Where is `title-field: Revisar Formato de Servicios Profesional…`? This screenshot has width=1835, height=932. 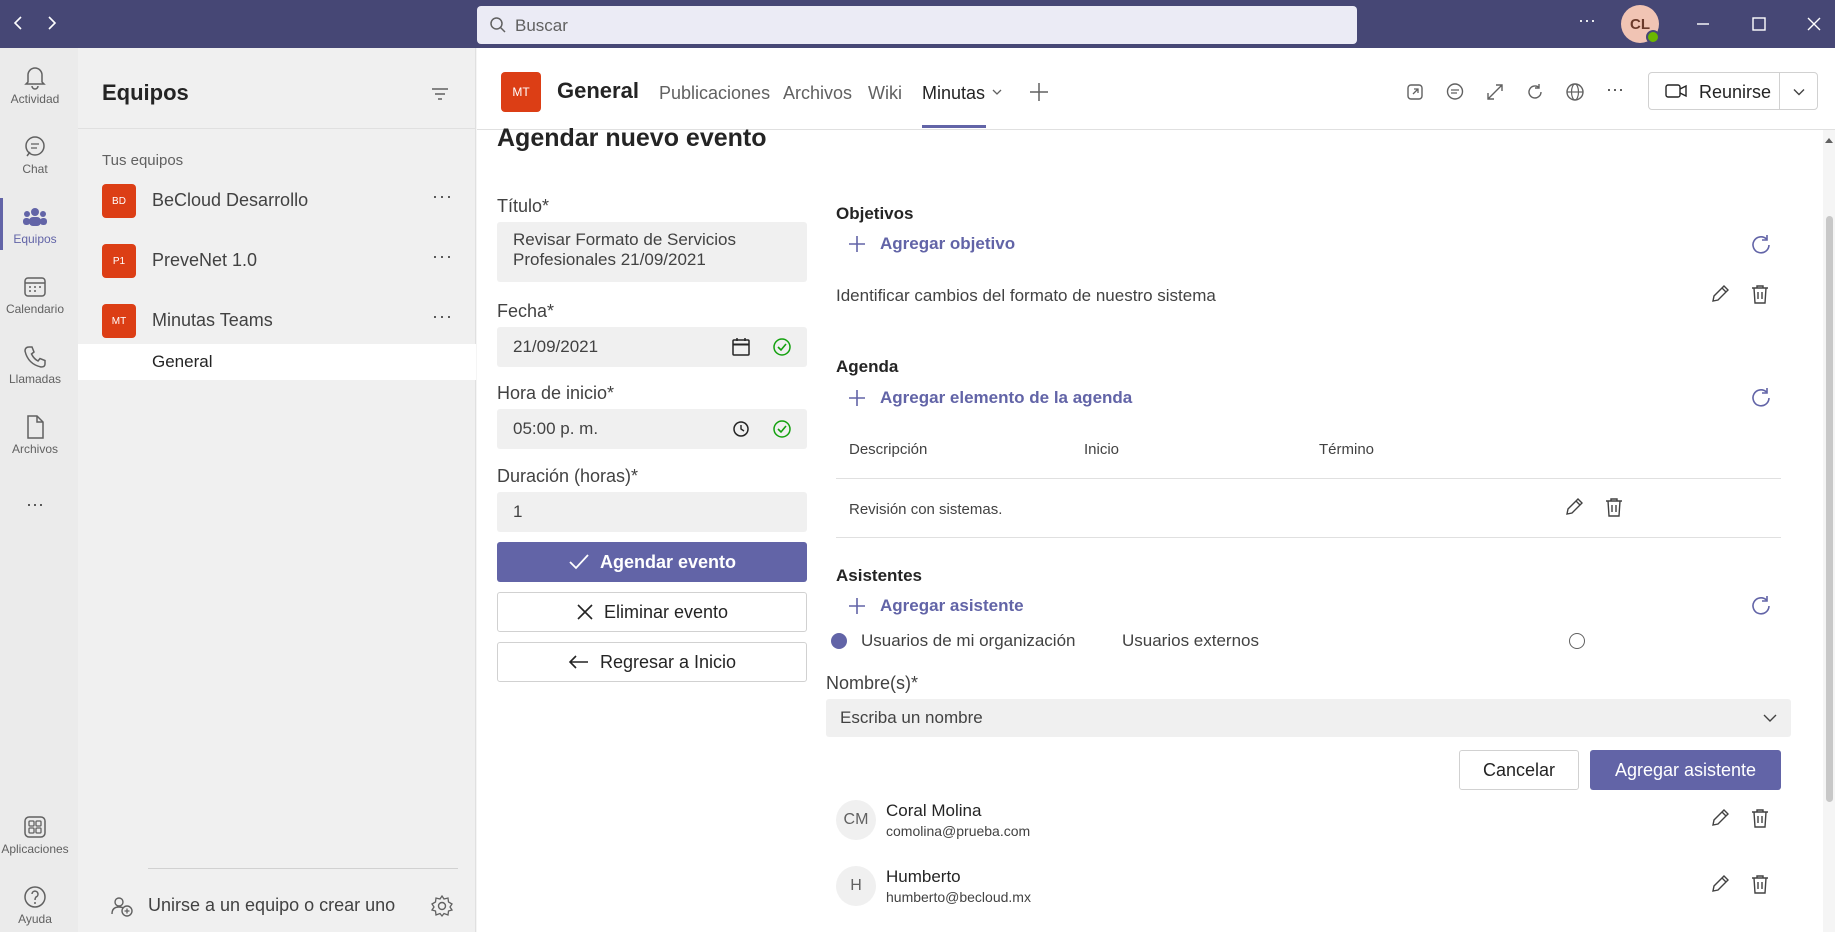
title-field: Revisar Formato de Servicios Profesional… is located at coordinates (652, 252).